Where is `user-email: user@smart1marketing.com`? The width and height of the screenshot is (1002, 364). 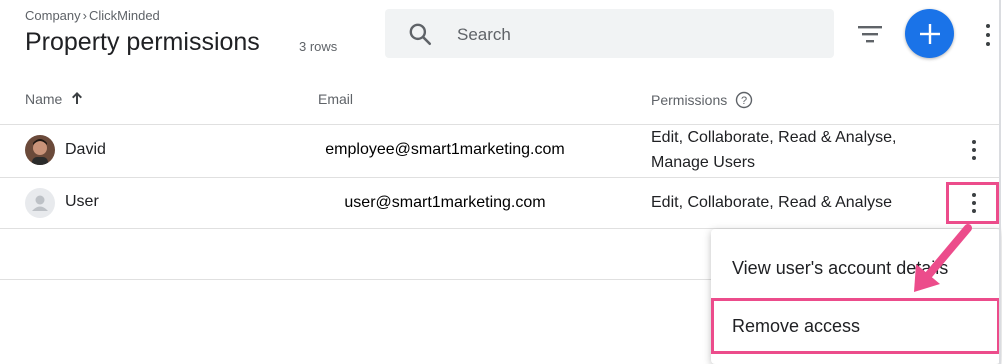
user-email: user@smart1marketing.com is located at coordinates (445, 202).